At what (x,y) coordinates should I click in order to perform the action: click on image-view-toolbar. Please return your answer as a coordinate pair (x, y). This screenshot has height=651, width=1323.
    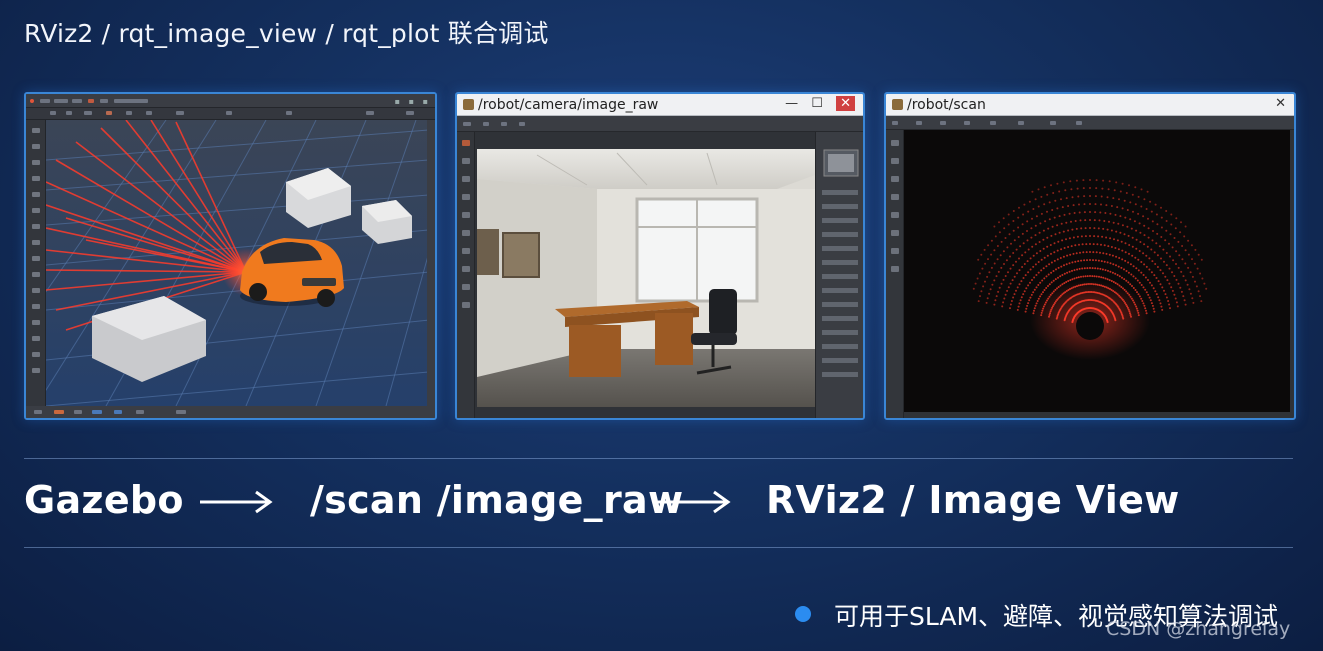
    Looking at the image, I should click on (660, 124).